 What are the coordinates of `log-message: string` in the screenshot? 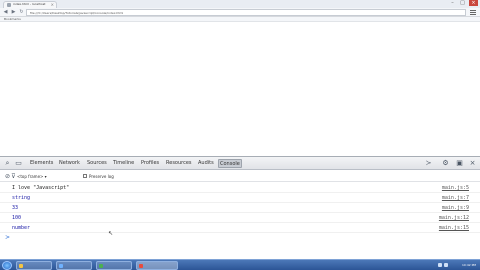 It's located at (21, 198).